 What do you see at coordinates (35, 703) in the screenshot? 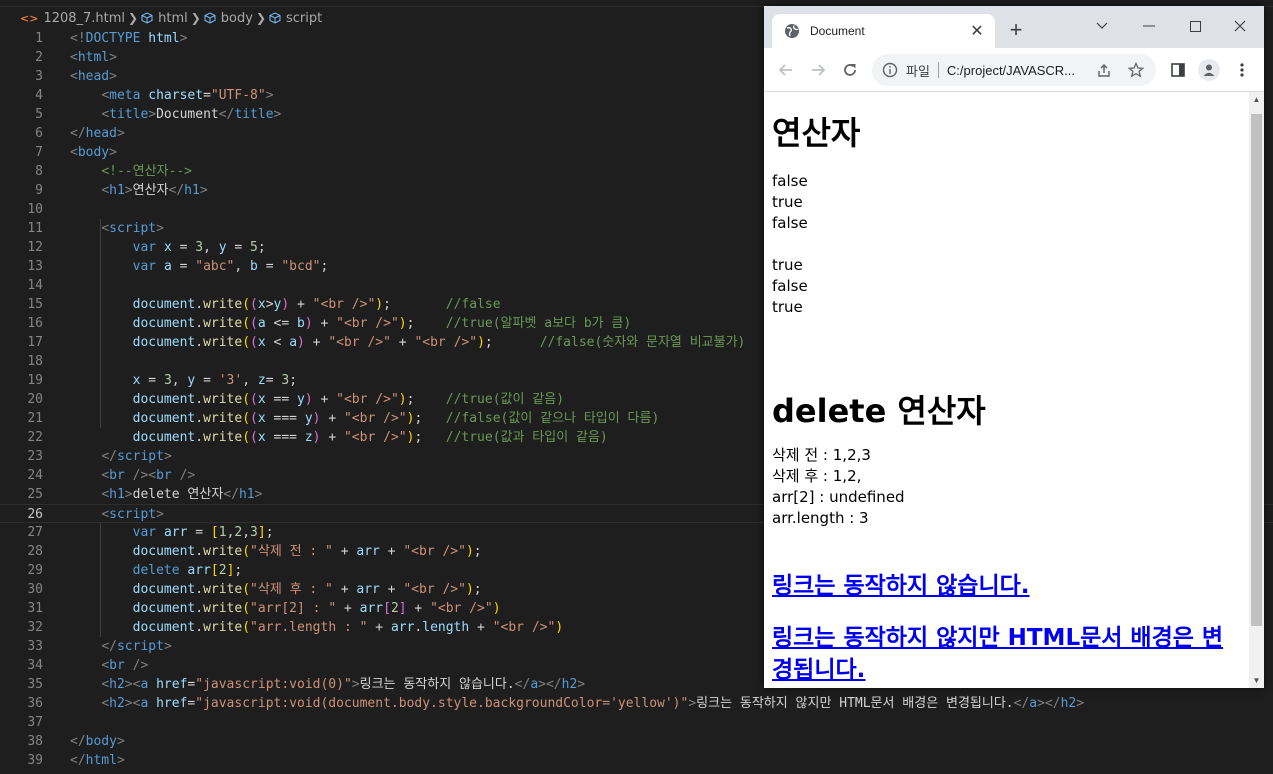
I see `line-number: 36` at bounding box center [35, 703].